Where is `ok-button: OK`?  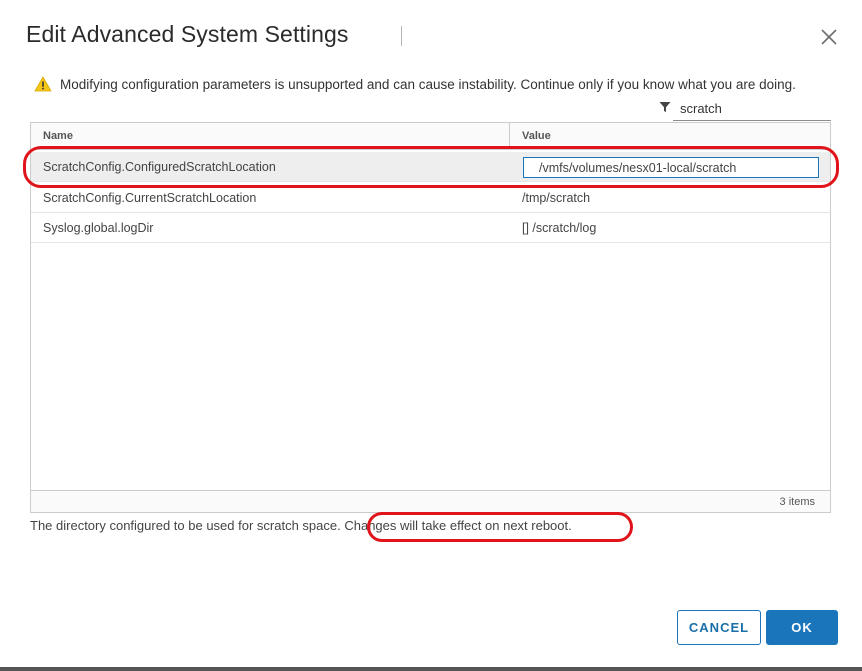
ok-button: OK is located at coordinates (802, 627).